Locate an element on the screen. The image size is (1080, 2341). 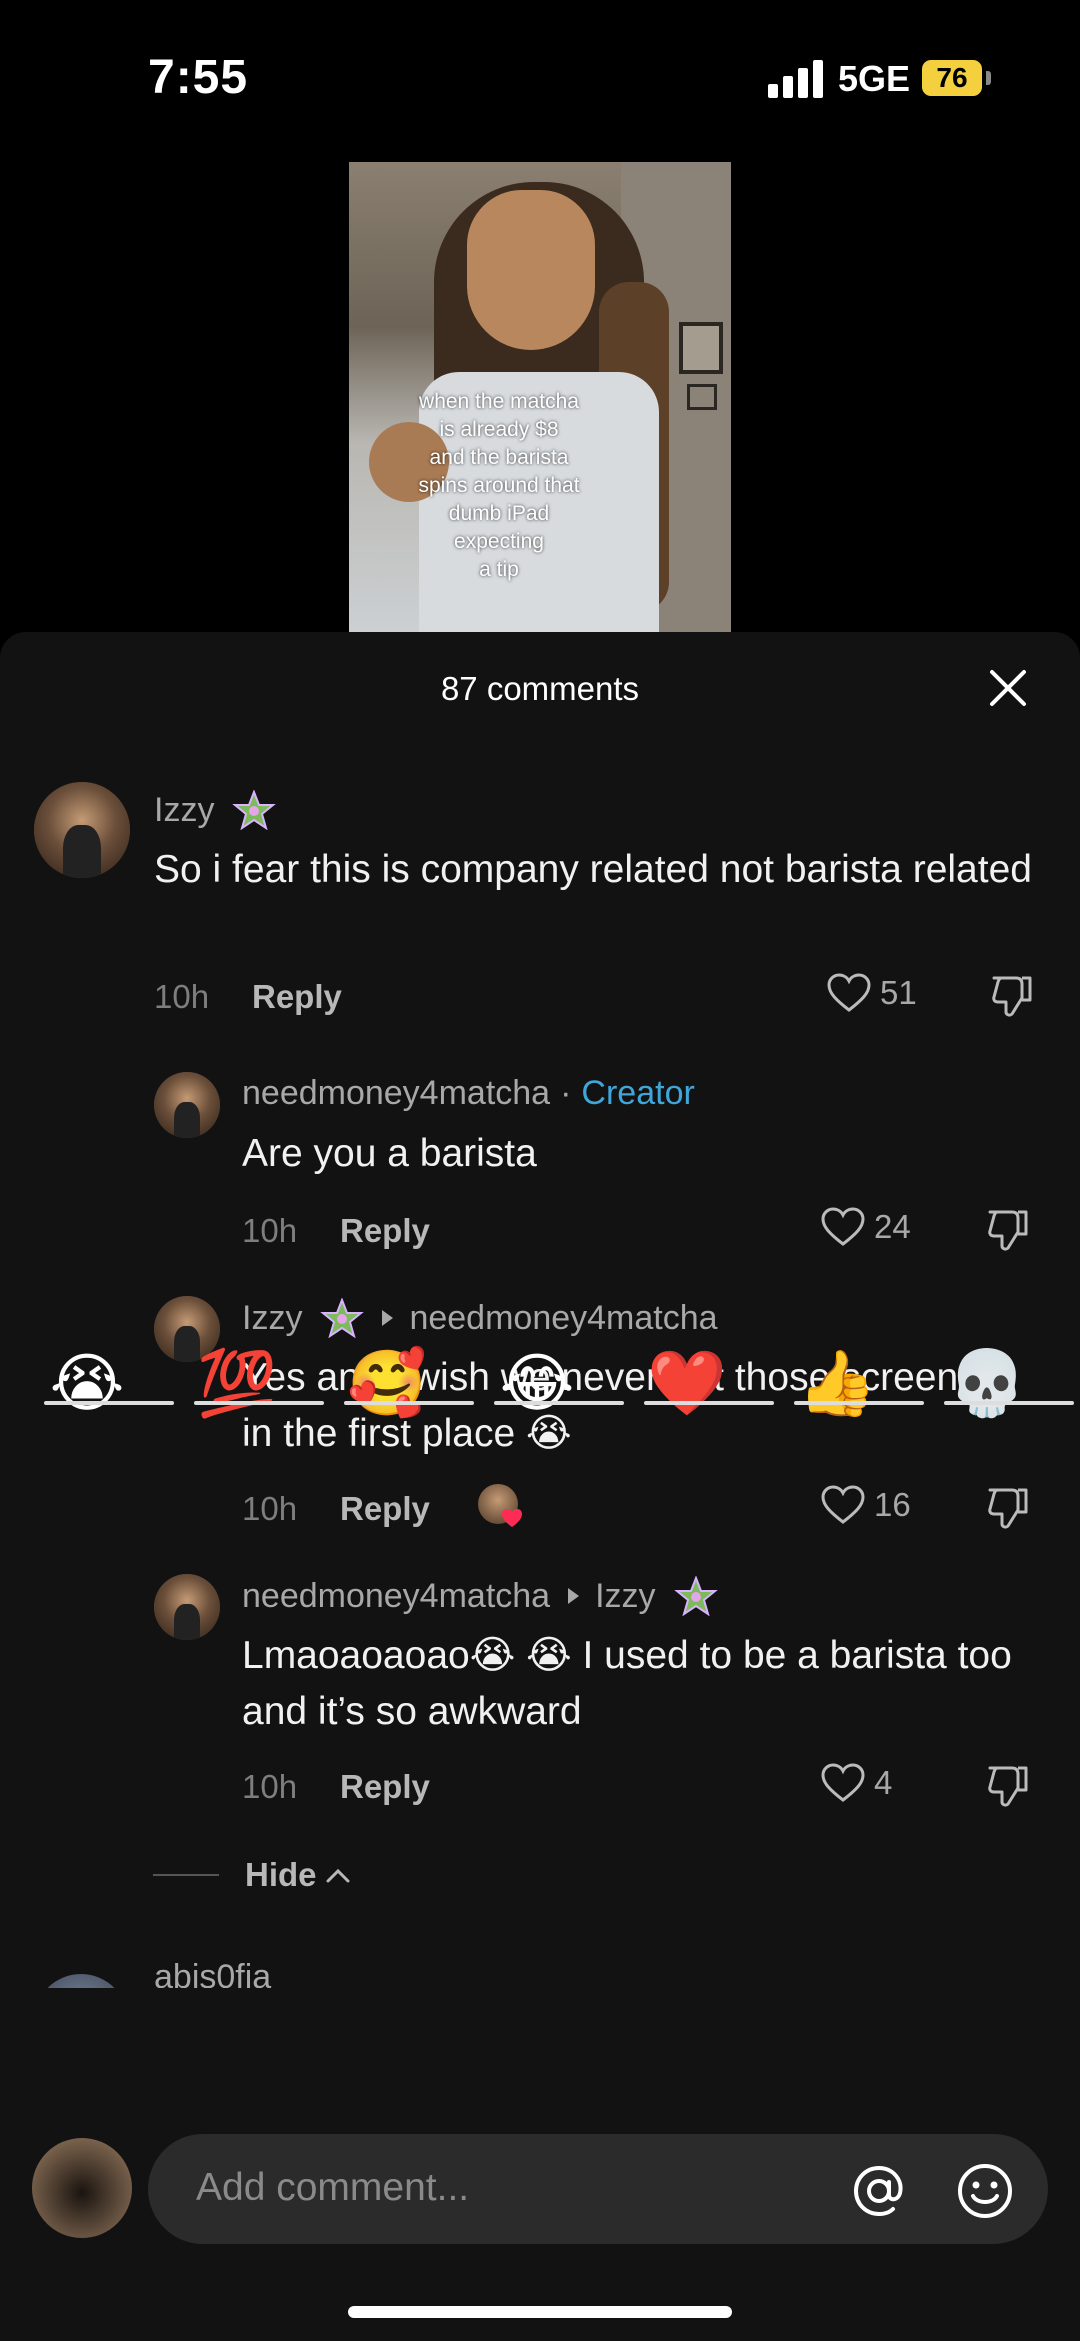
emoji-skull: 💀 is located at coordinates (987, 1384).